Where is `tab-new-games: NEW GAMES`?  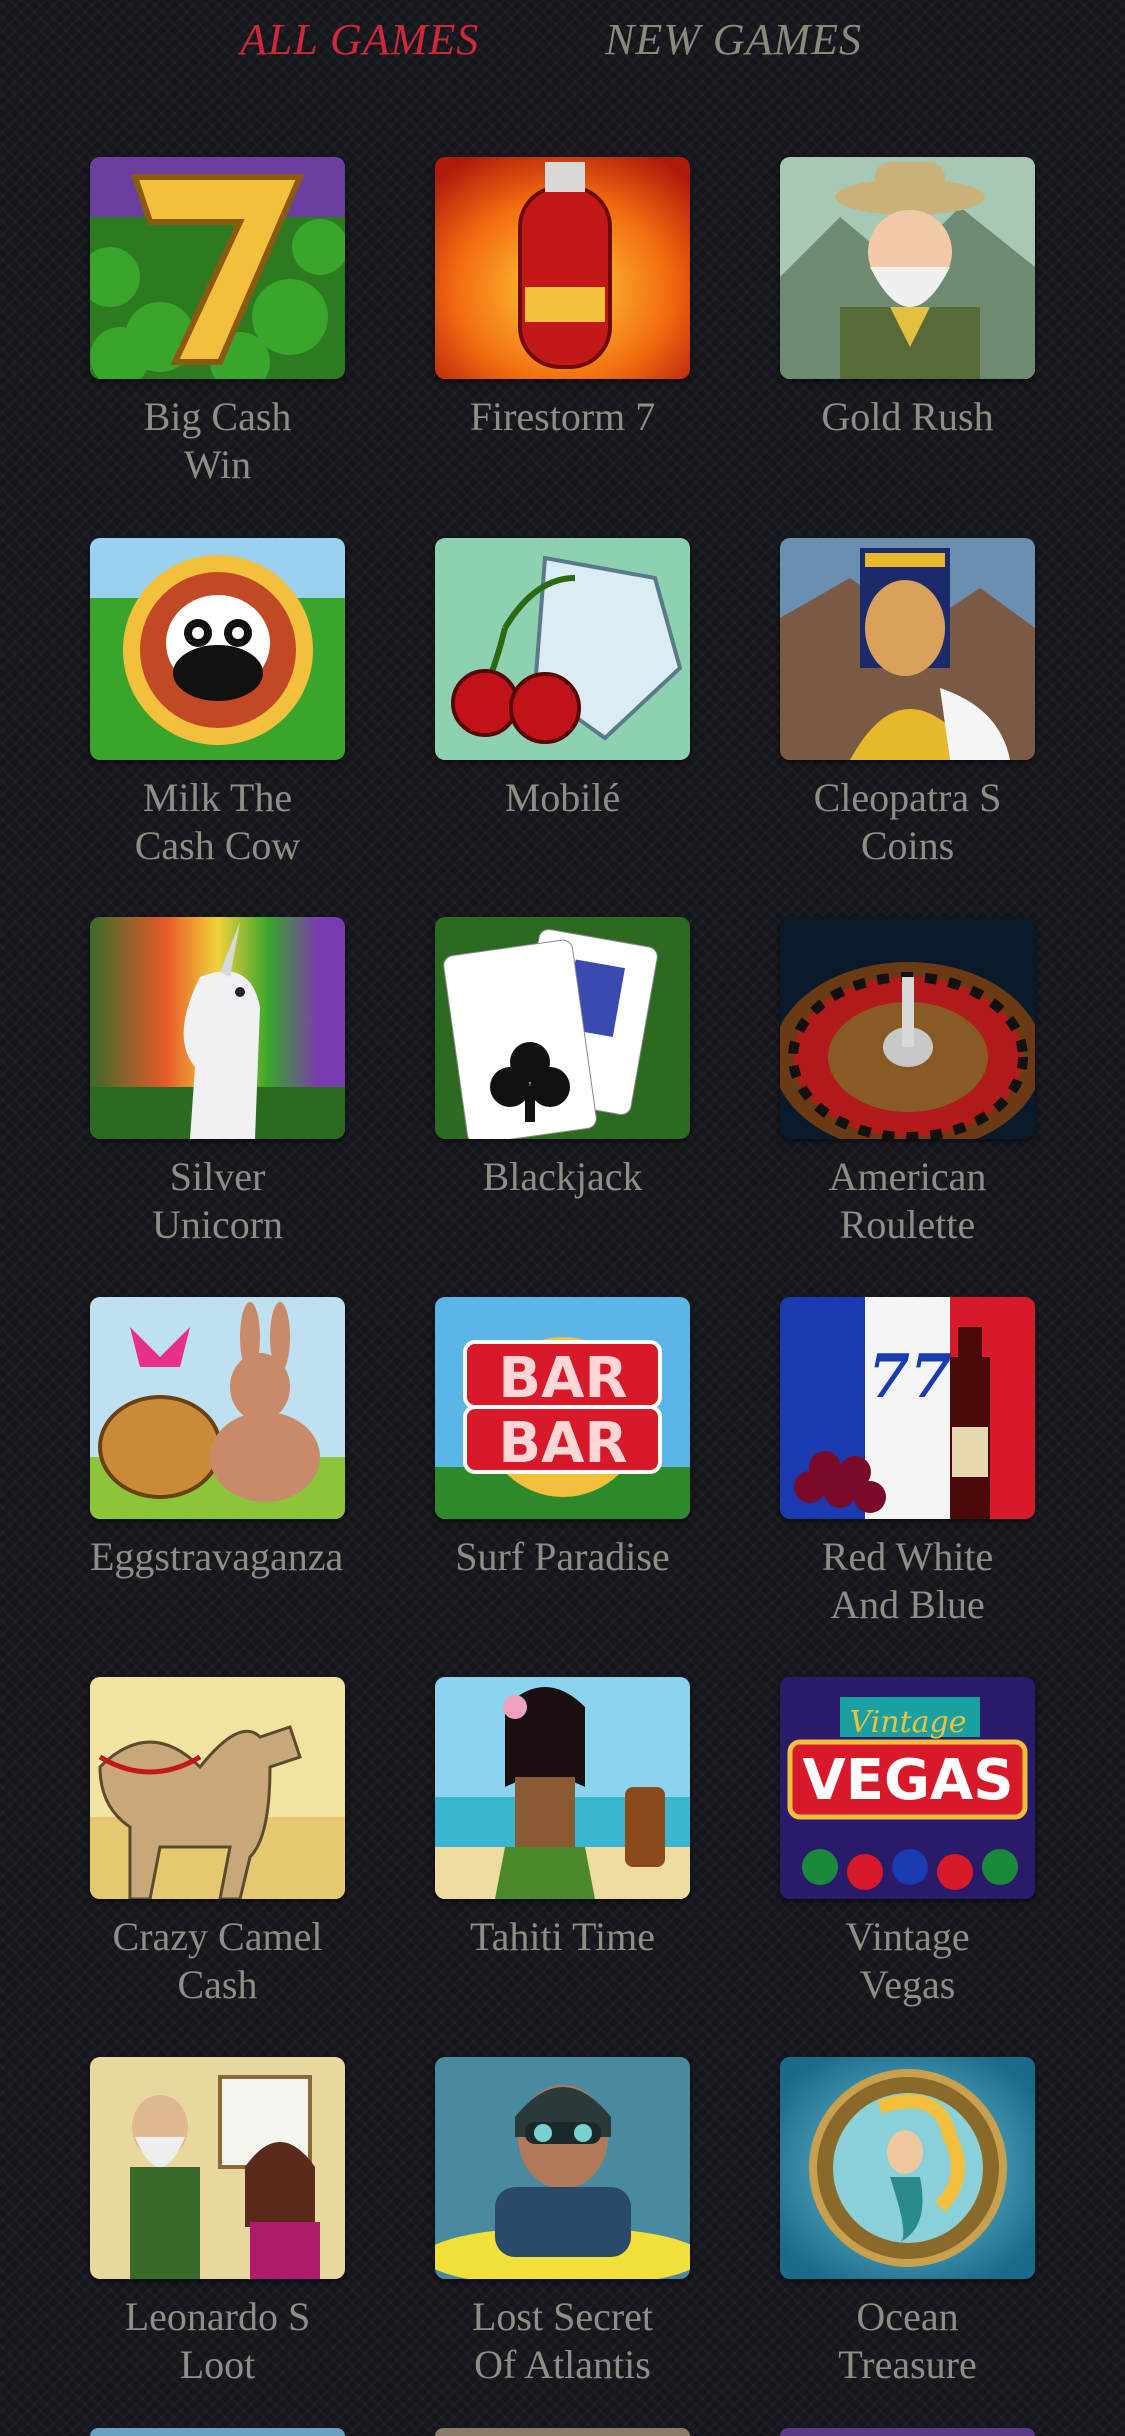 tab-new-games: NEW GAMES is located at coordinates (733, 39).